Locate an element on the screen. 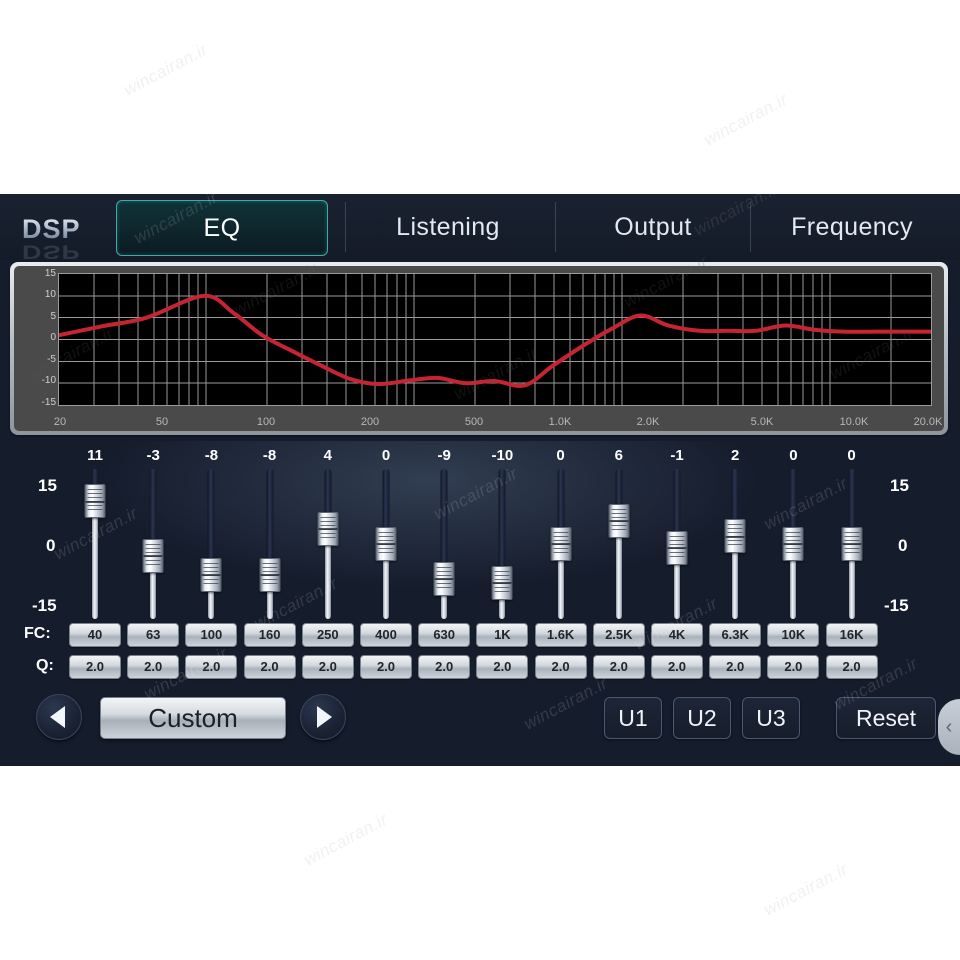 Image resolution: width=960 pixels, height=960 pixels. tab-eq: EQ is located at coordinates (222, 228).